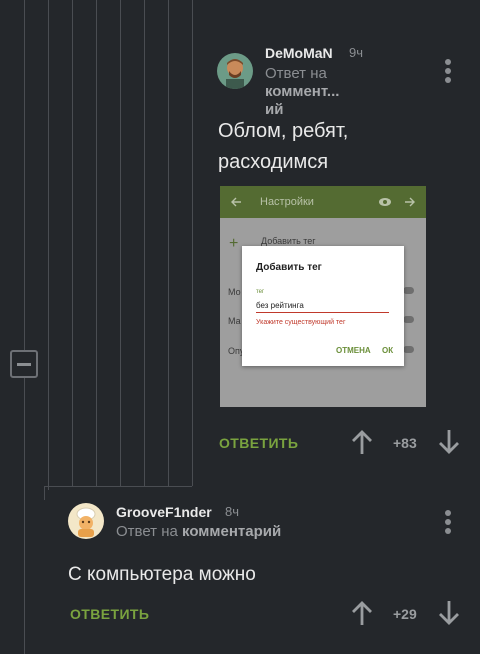 This screenshot has height=654, width=480. I want to click on comment-text-line: Облом, ребят,, so click(283, 131).